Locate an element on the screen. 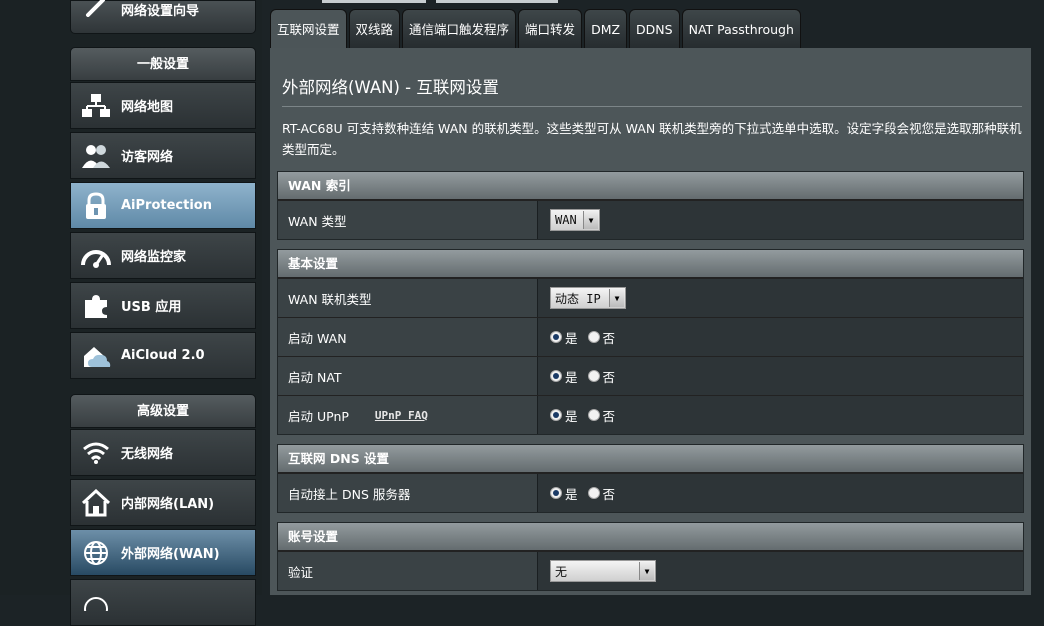  sidebar-item-quick-setup: 网络设置向导 is located at coordinates (163, 17).